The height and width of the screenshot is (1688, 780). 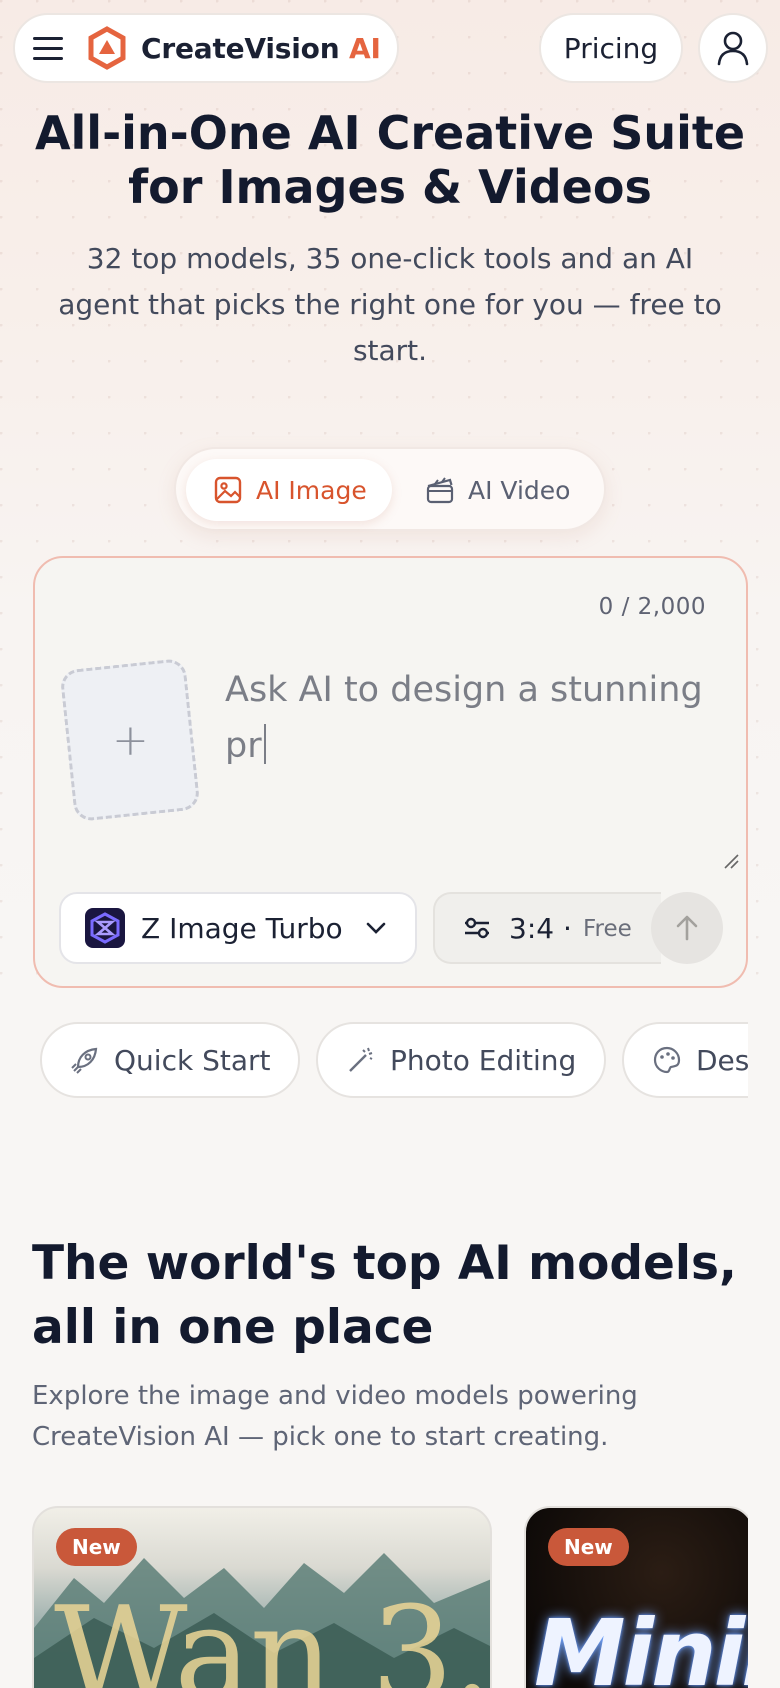 What do you see at coordinates (105, 928) in the screenshot?
I see `z-image-model-icon` at bounding box center [105, 928].